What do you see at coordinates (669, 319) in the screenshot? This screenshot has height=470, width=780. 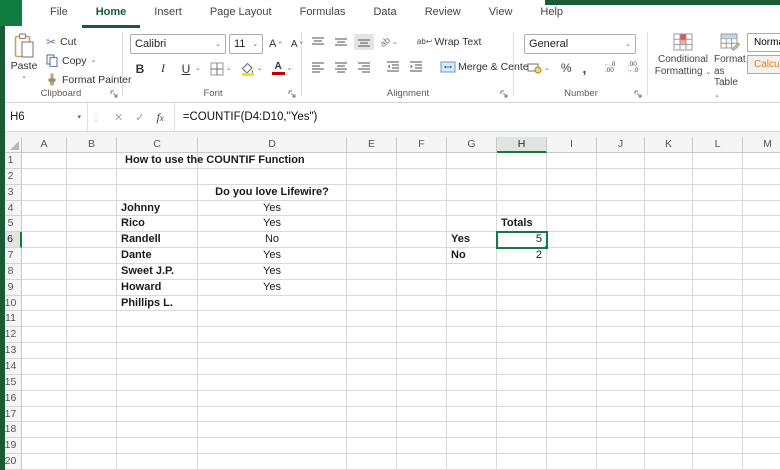 I see `cell-K11` at bounding box center [669, 319].